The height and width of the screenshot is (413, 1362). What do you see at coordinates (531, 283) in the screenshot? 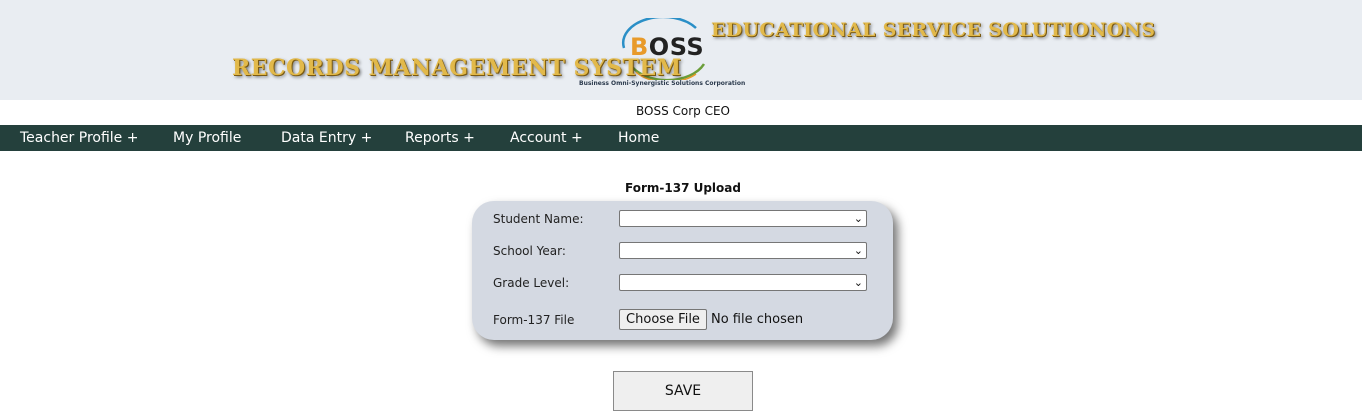
I see `grade-level-label: Grade Level:` at bounding box center [531, 283].